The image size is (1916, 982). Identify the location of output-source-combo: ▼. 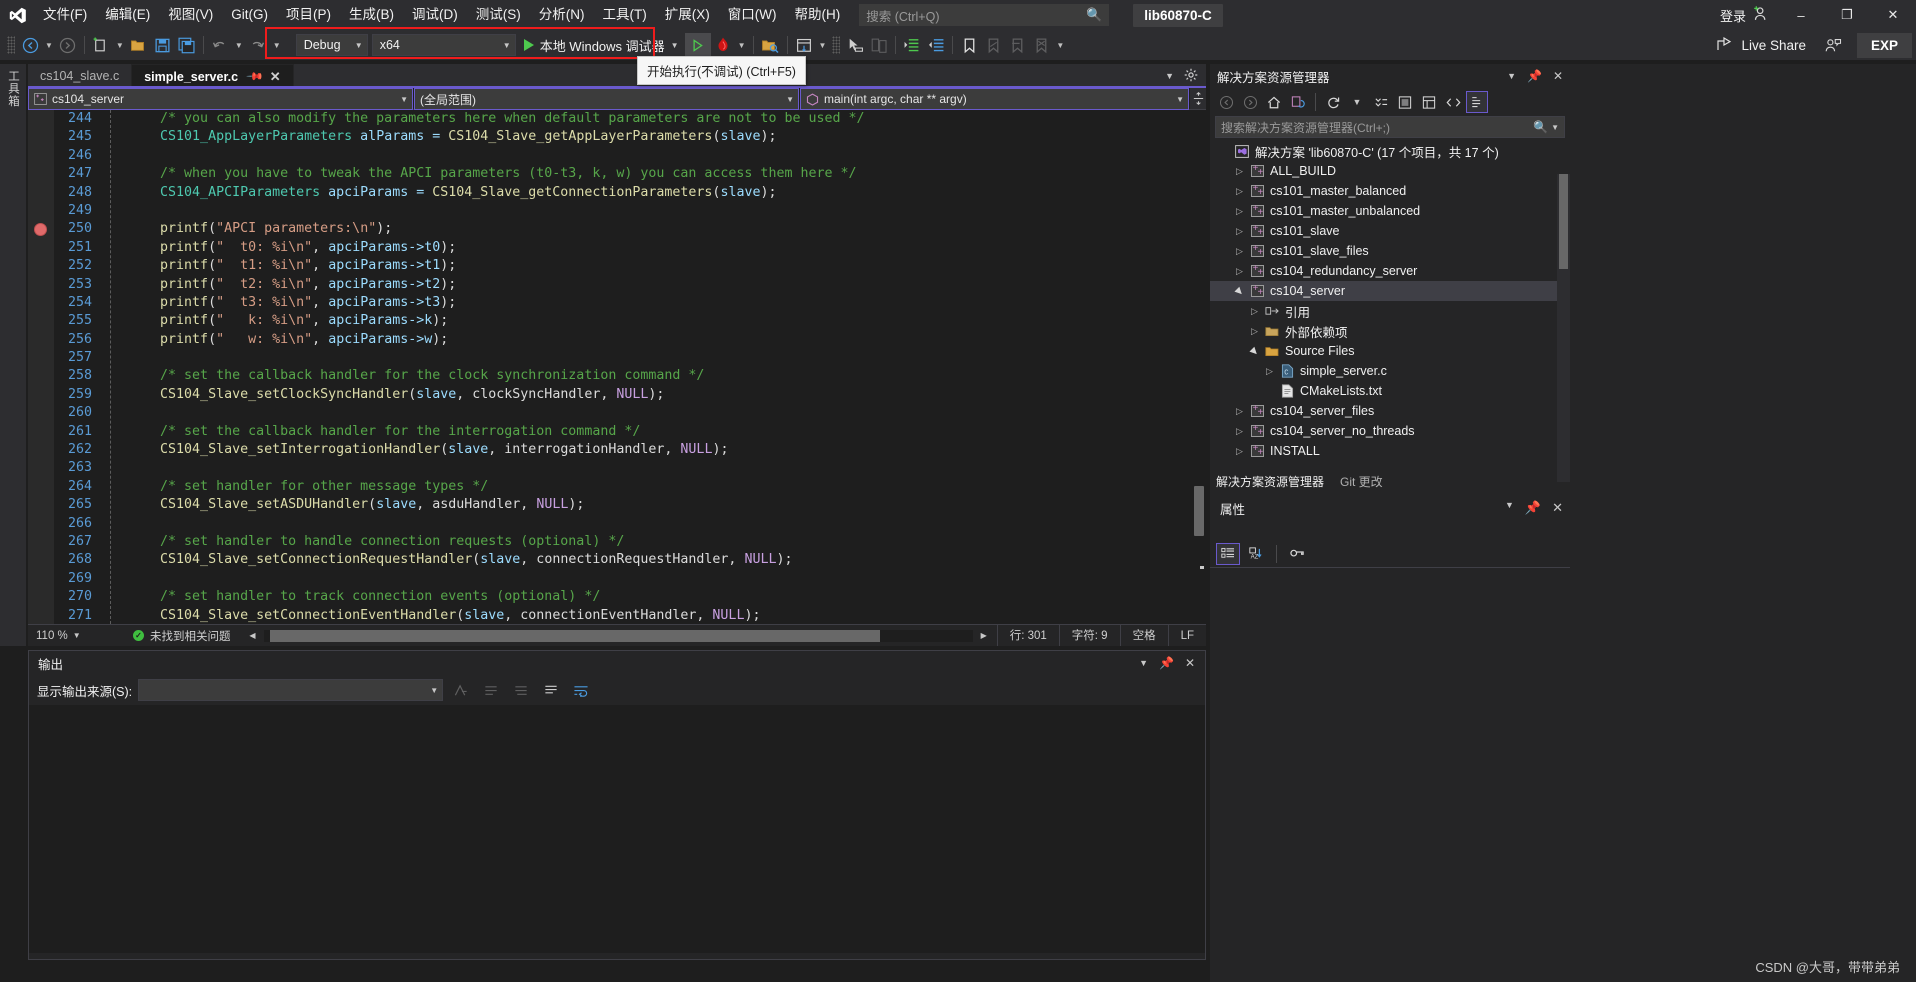
(291, 690).